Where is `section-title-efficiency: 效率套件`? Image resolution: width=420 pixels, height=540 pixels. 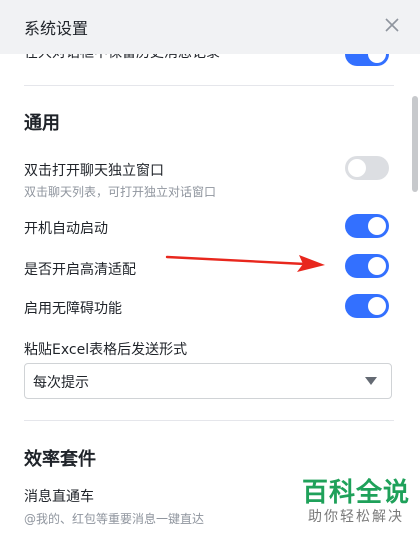
section-title-efficiency: 效率套件 is located at coordinates (60, 459).